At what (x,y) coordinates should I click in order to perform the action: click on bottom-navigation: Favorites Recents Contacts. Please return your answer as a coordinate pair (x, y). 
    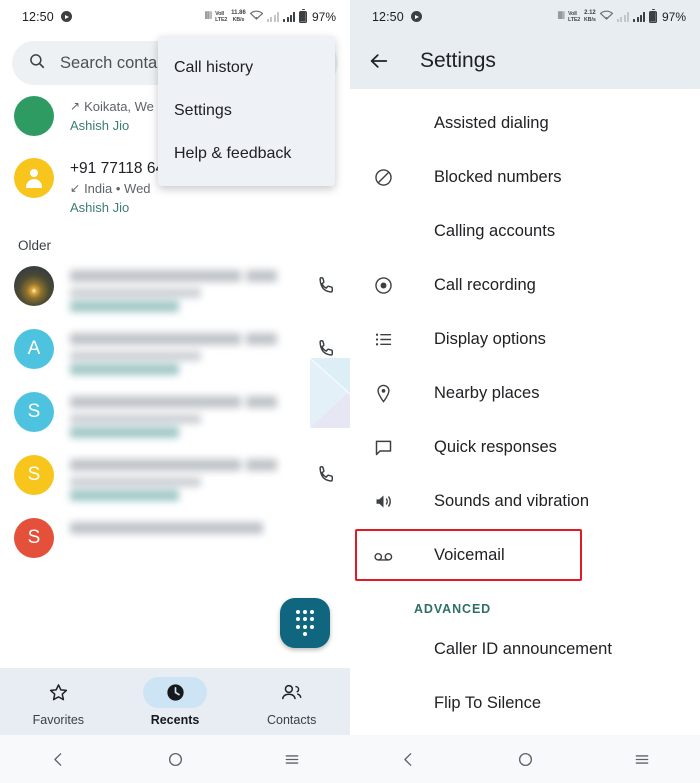
    Looking at the image, I should click on (175, 701).